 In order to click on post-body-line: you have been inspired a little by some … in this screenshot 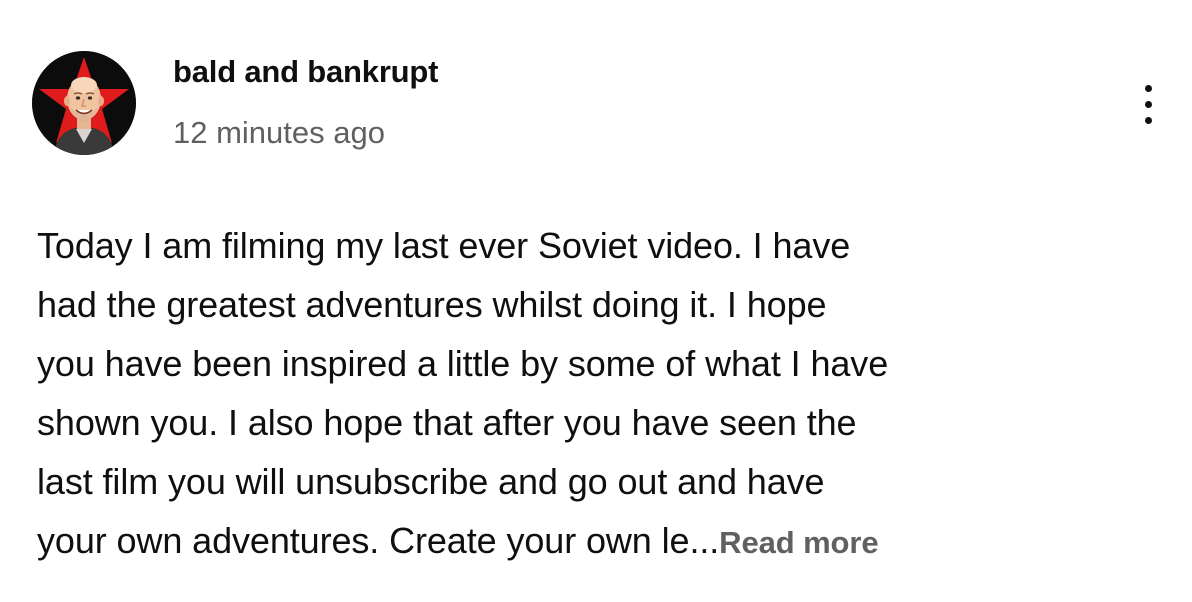, I will do `click(463, 363)`.